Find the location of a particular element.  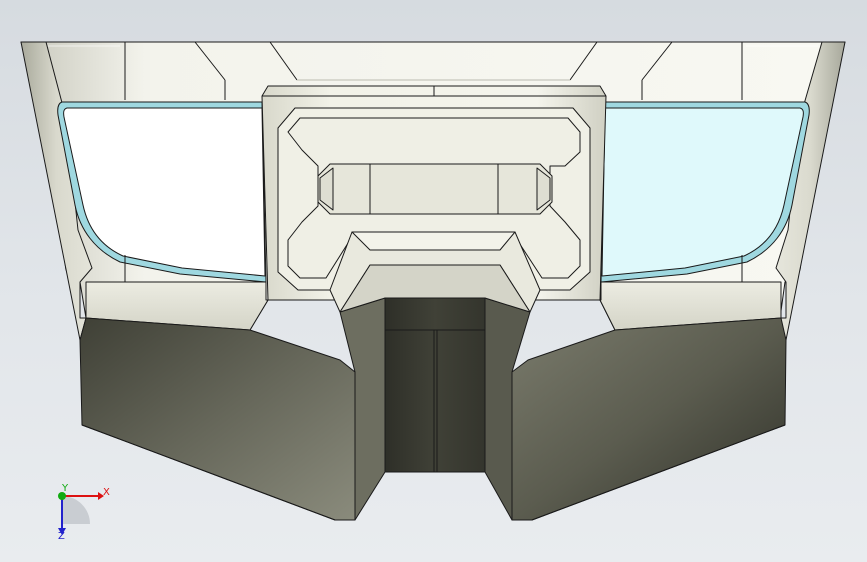

door-recess is located at coordinates (435, 385).